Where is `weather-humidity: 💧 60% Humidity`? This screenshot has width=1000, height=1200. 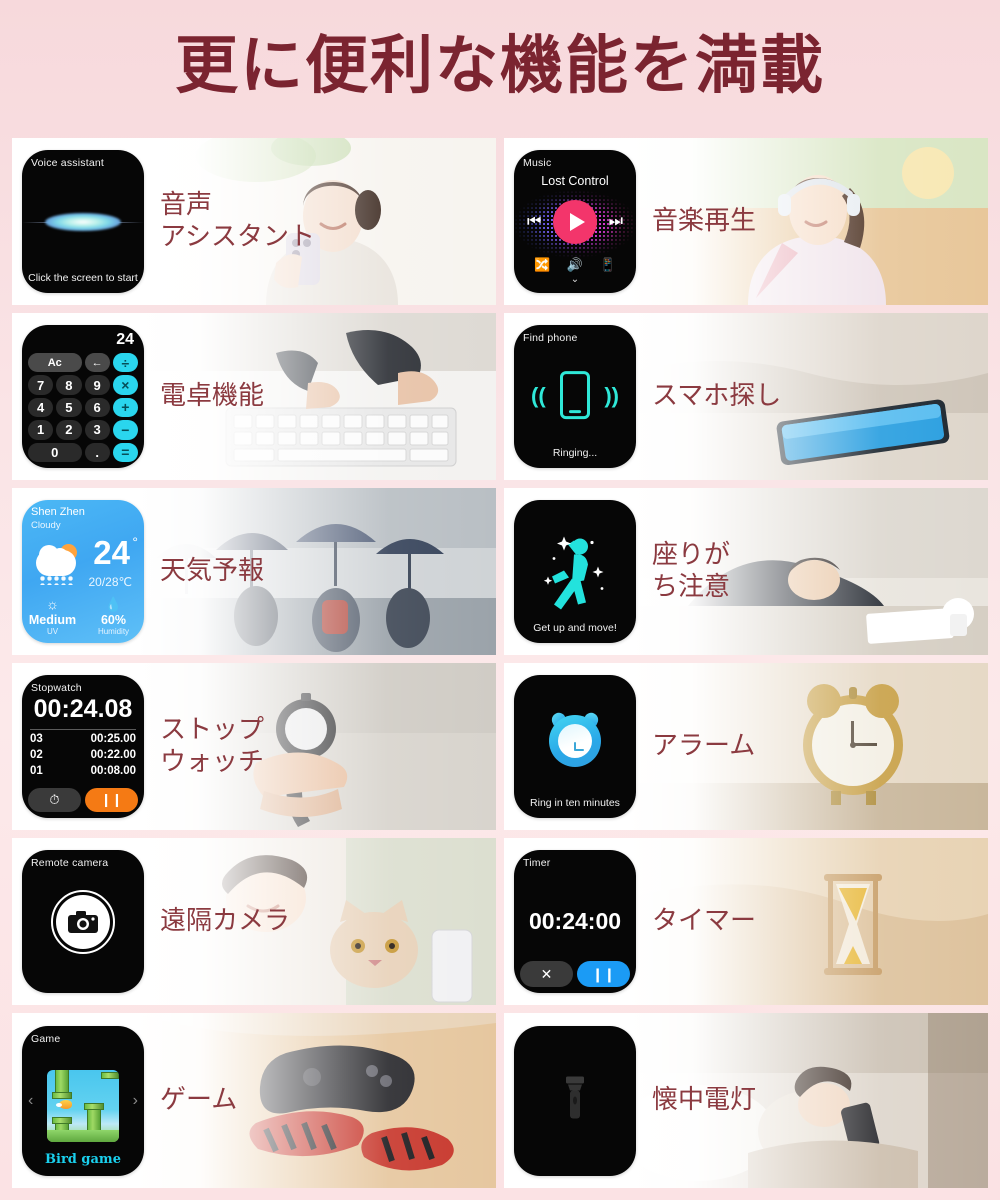
weather-humidity: 💧 60% Humidity is located at coordinates (113, 616).